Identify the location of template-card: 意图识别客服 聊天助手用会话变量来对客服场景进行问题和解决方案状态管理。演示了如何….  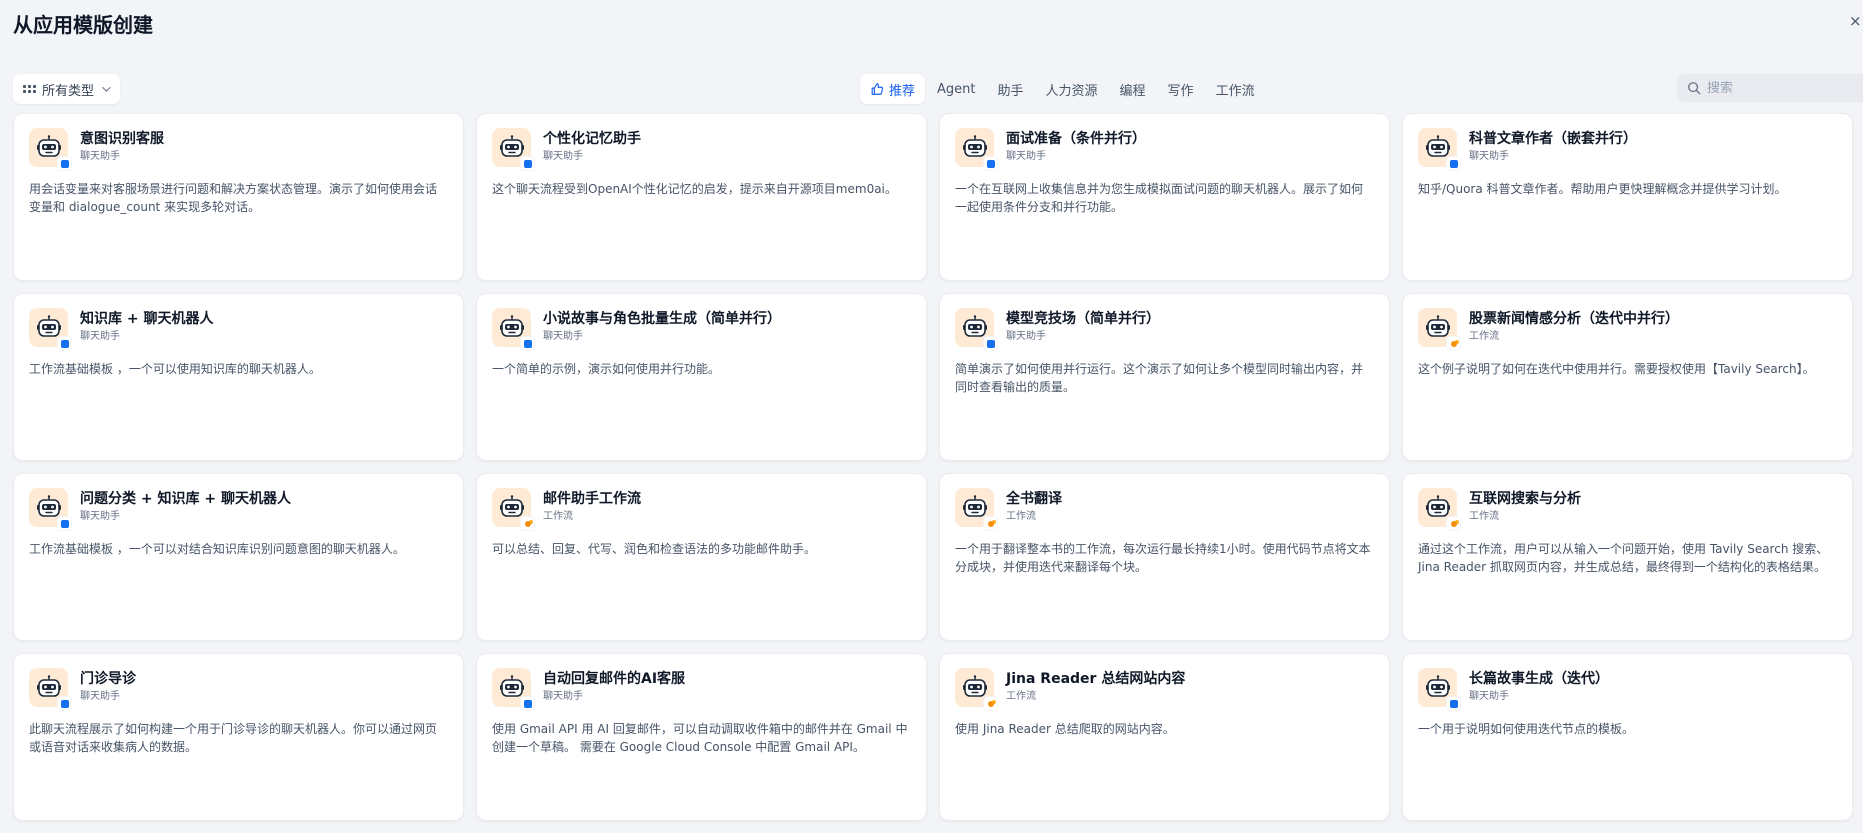
(238, 197).